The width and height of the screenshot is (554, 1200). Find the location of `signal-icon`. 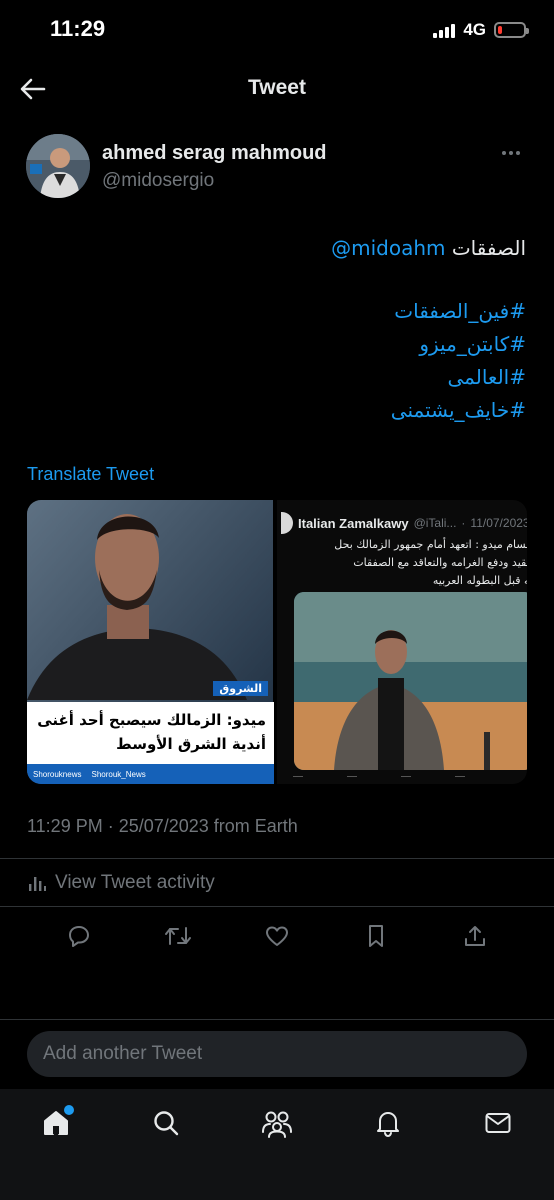

signal-icon is located at coordinates (444, 30).